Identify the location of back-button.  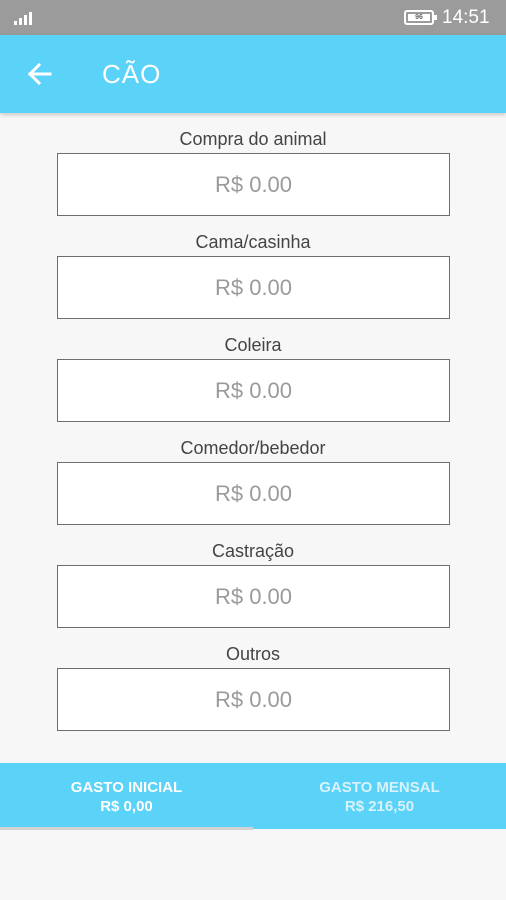
(41, 74).